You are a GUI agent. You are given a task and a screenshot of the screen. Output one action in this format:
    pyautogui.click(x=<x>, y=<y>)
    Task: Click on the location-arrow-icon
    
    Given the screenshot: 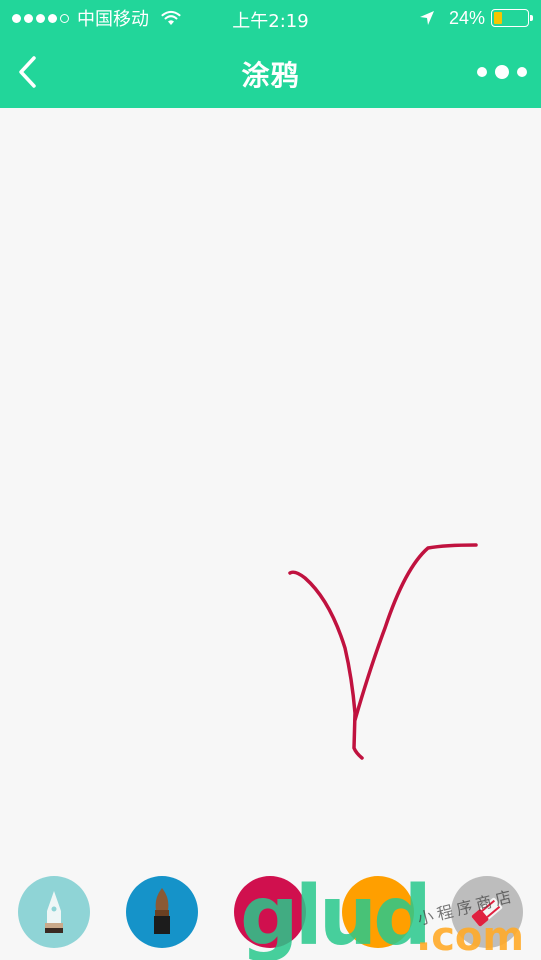 What is the action you would take?
    pyautogui.click(x=426, y=18)
    